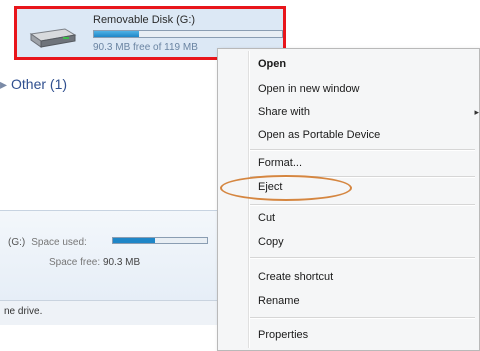  Describe the element at coordinates (75, 262) in the screenshot. I see `space-free-label: Space free:` at that location.